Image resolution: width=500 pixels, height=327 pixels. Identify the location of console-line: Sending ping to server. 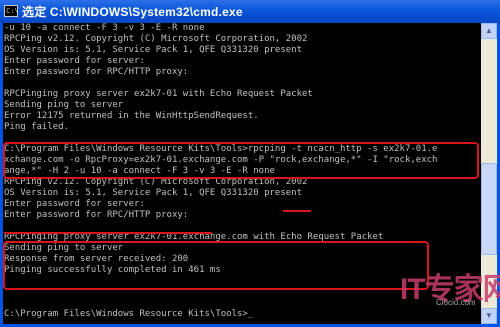
(64, 105).